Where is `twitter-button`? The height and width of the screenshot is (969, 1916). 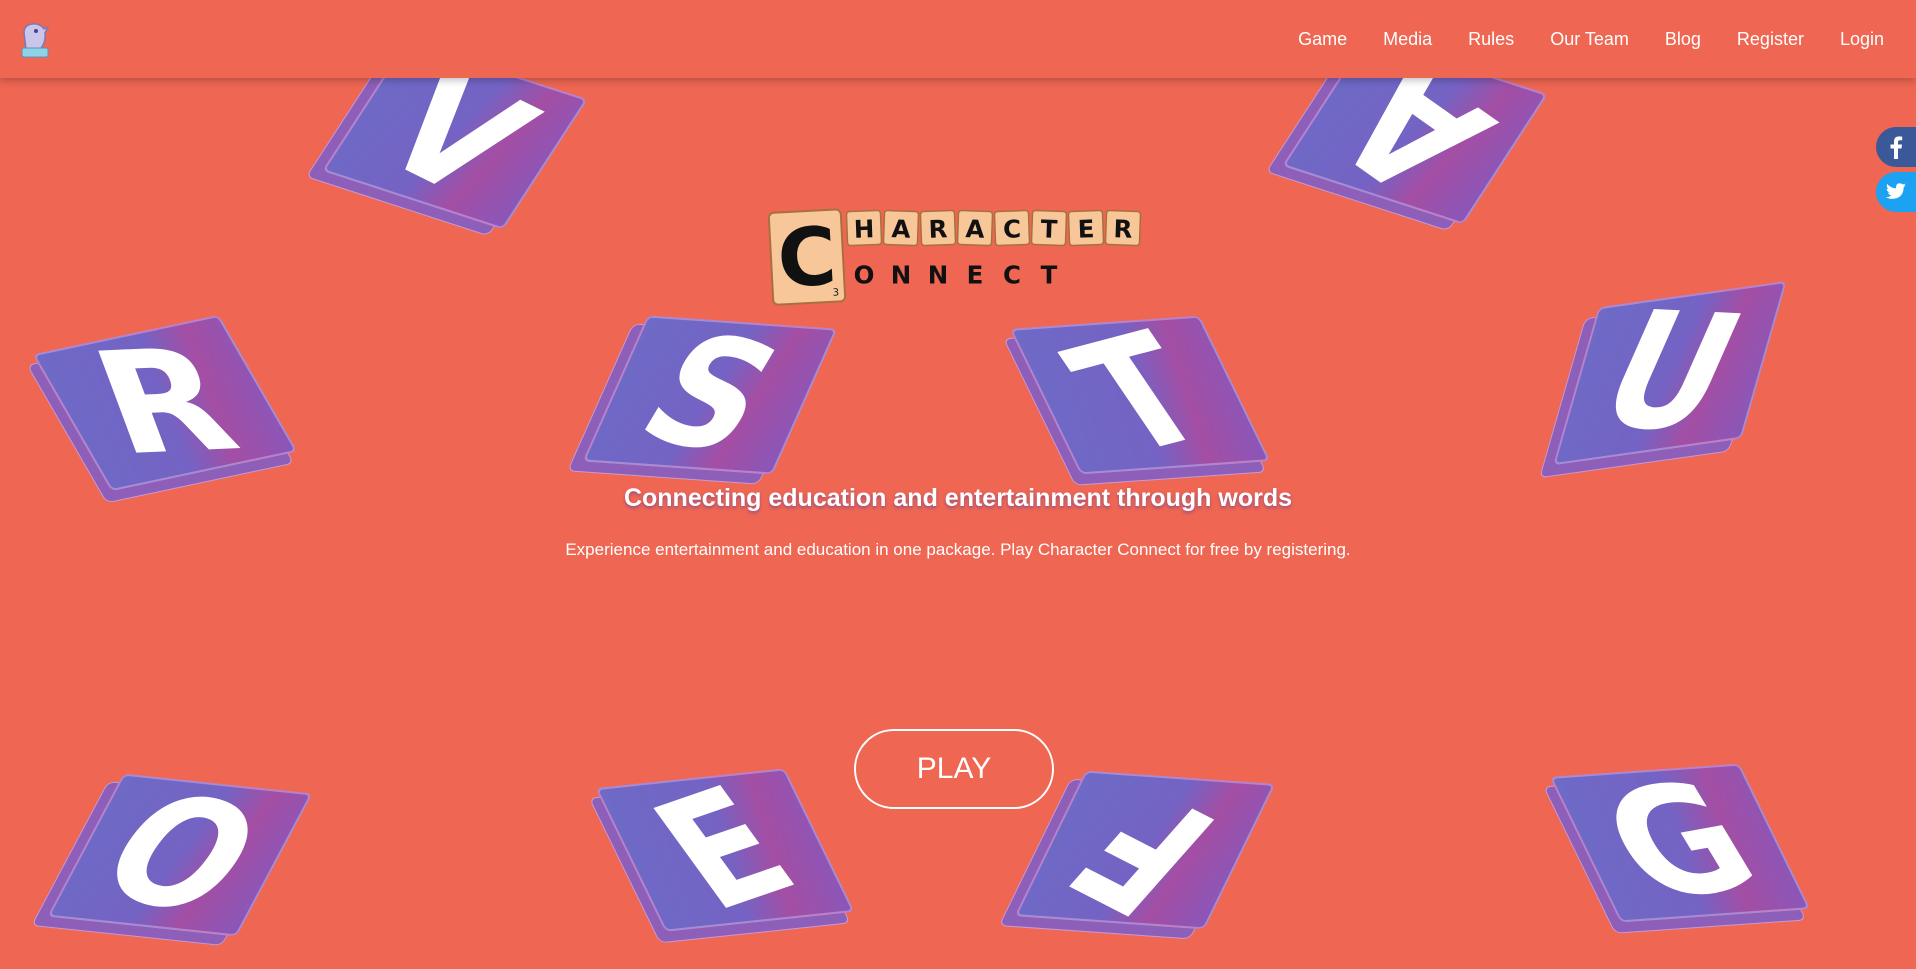
twitter-button is located at coordinates (1896, 192).